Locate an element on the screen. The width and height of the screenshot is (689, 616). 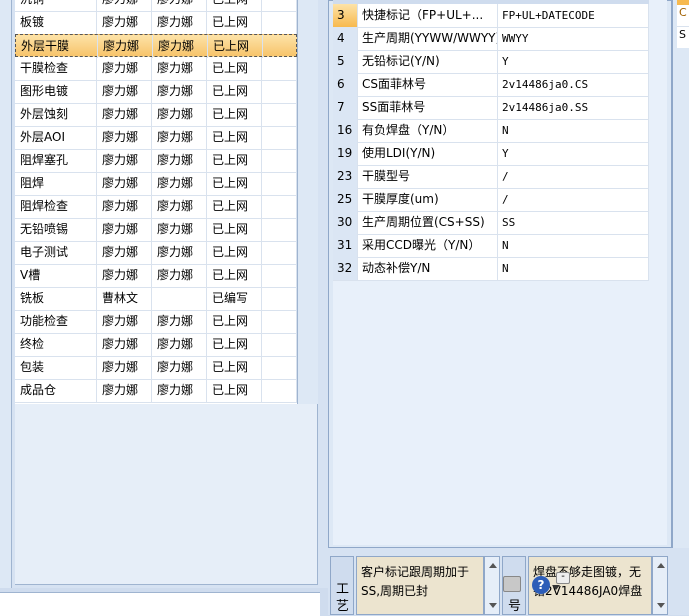
parameter-number-cell: 16 is located at coordinates (345, 130).